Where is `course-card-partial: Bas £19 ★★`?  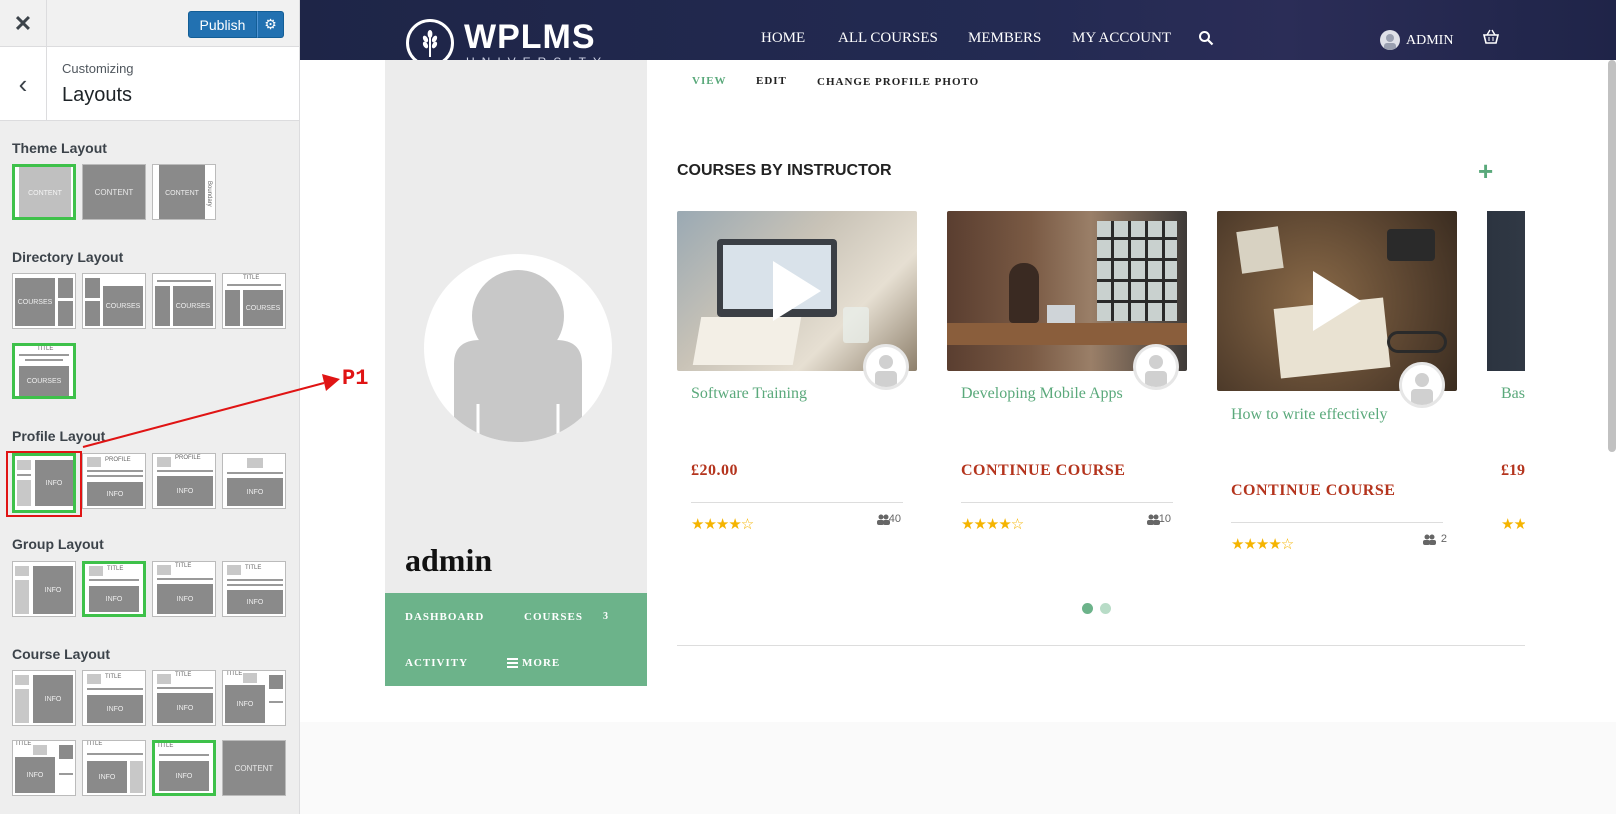
course-card-partial: Bas £19 ★★ is located at coordinates (1506, 376).